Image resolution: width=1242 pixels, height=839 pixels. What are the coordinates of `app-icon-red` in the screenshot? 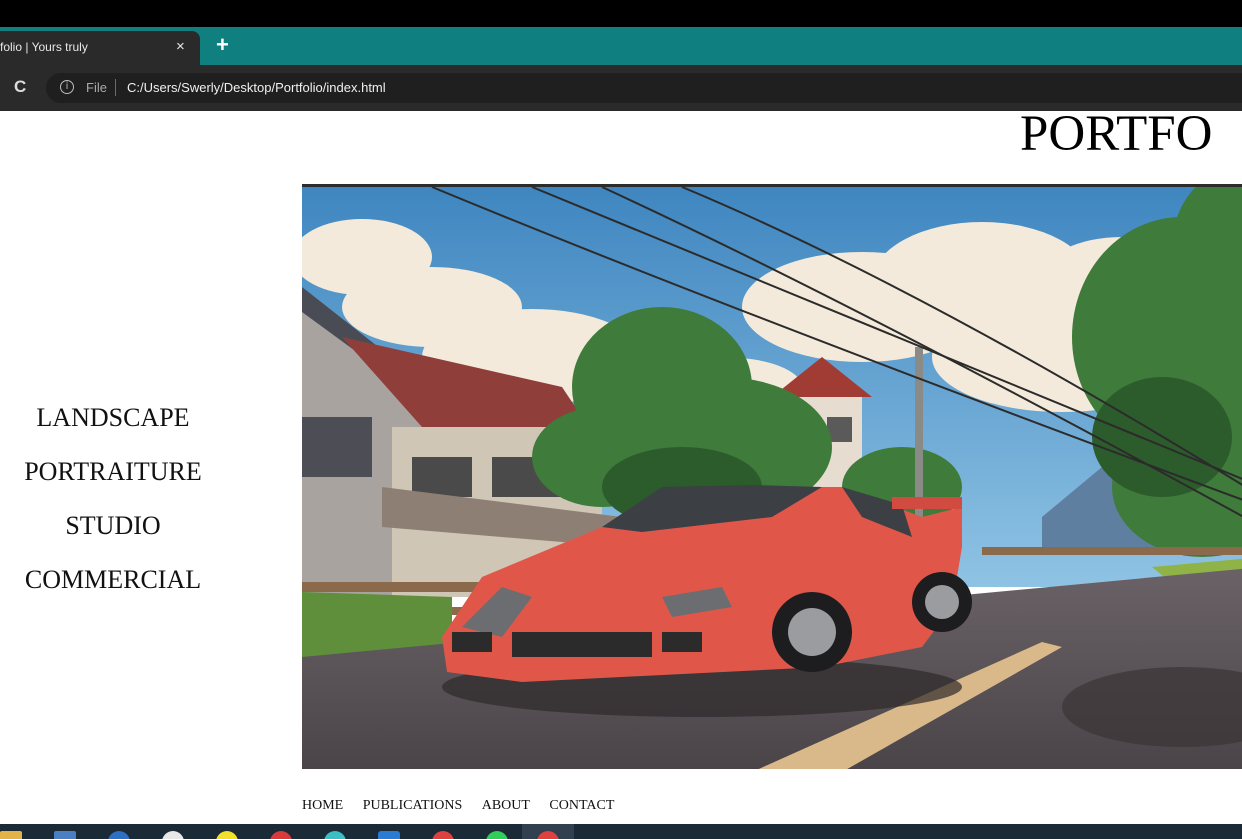 It's located at (281, 835).